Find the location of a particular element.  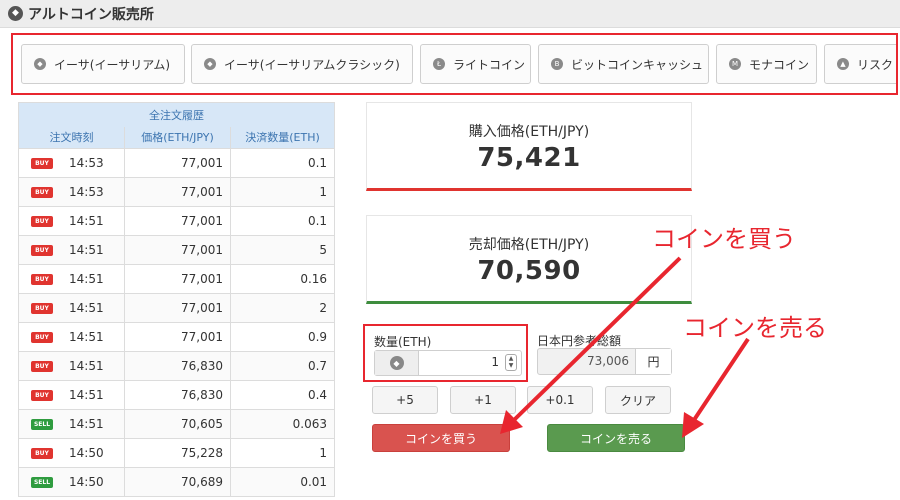

buy-annotation: コインを買う is located at coordinates (724, 239).